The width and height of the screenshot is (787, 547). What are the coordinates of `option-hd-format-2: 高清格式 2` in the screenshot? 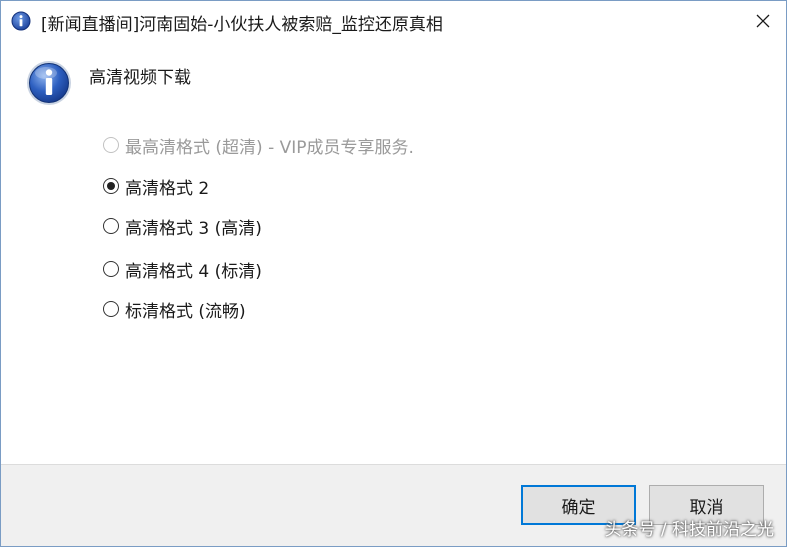 It's located at (156, 186).